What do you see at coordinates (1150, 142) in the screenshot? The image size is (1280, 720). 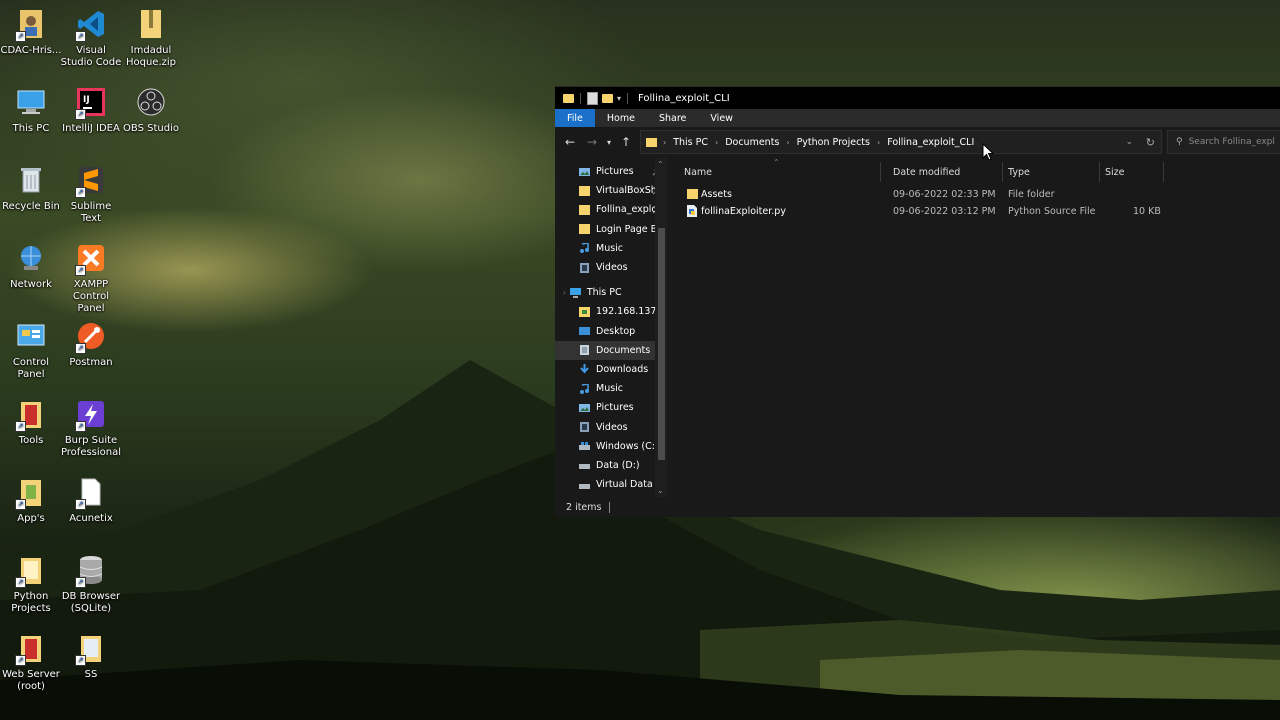 I see `refresh-icon: ↻` at bounding box center [1150, 142].